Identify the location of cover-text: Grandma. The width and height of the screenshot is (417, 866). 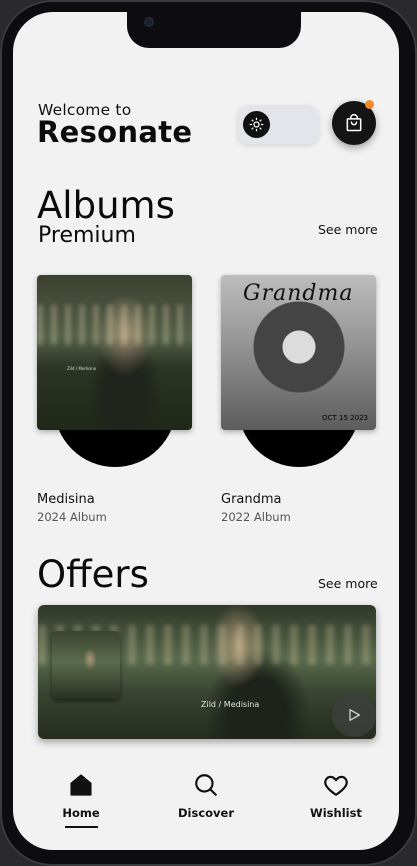
(298, 293).